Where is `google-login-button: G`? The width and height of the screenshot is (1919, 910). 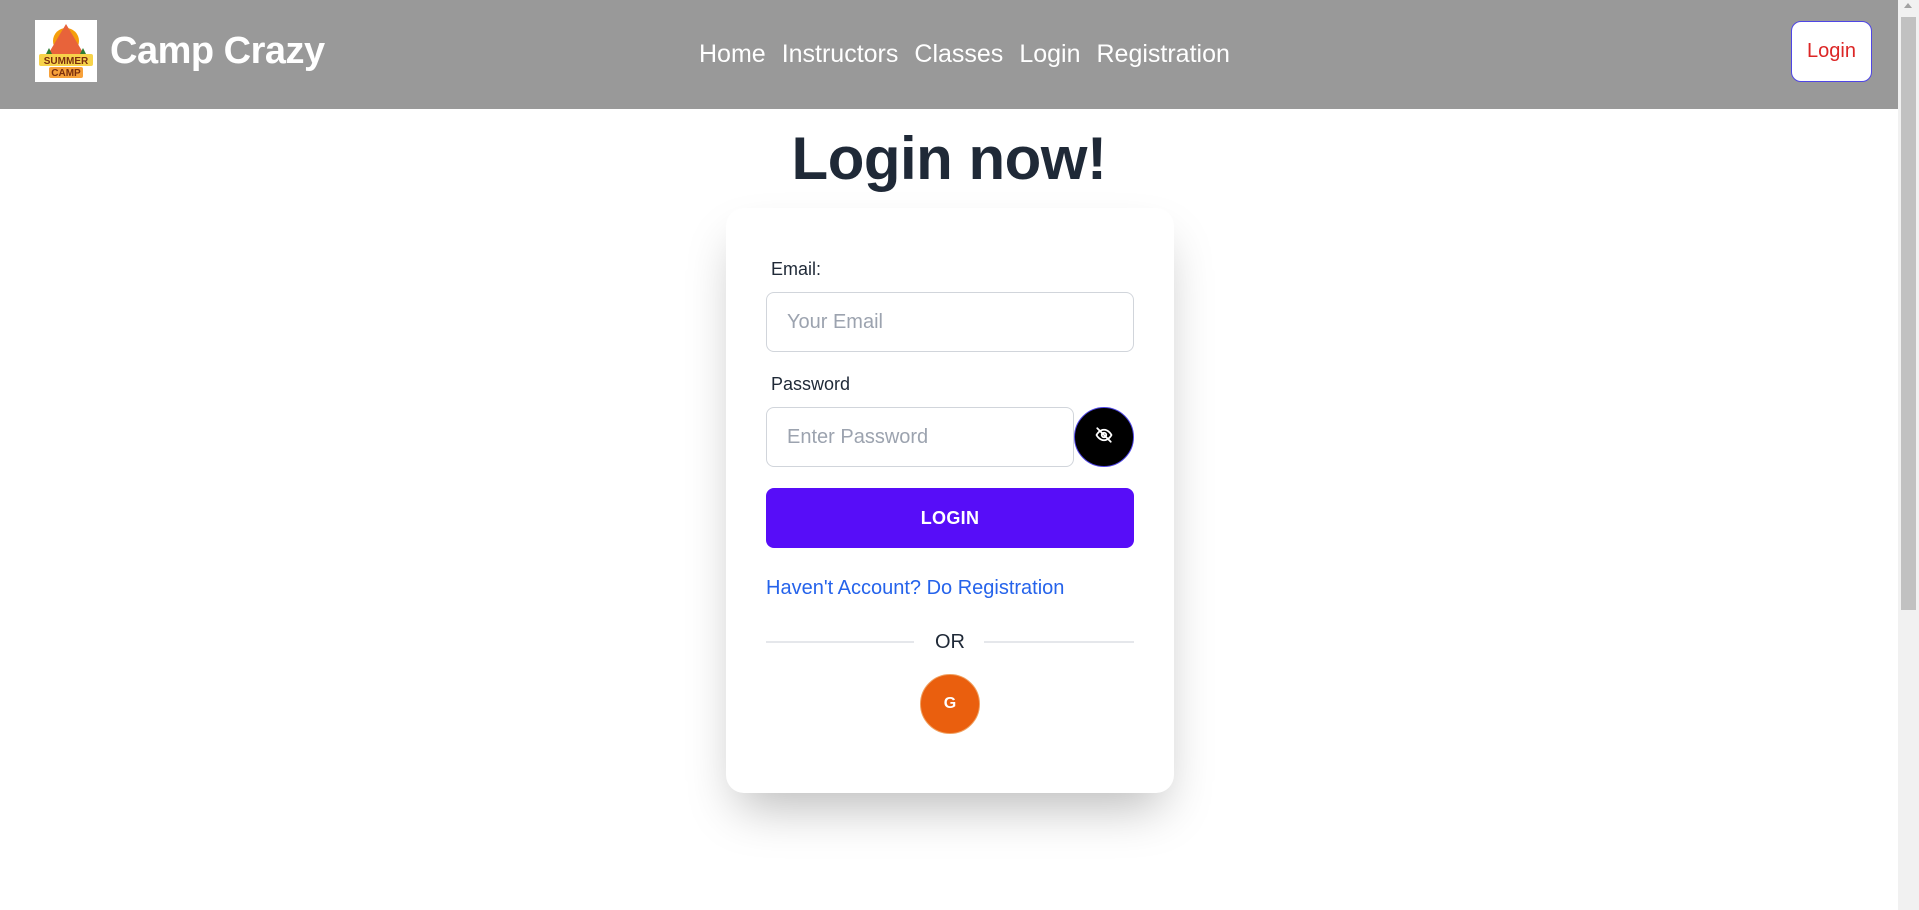
google-login-button: G is located at coordinates (950, 704).